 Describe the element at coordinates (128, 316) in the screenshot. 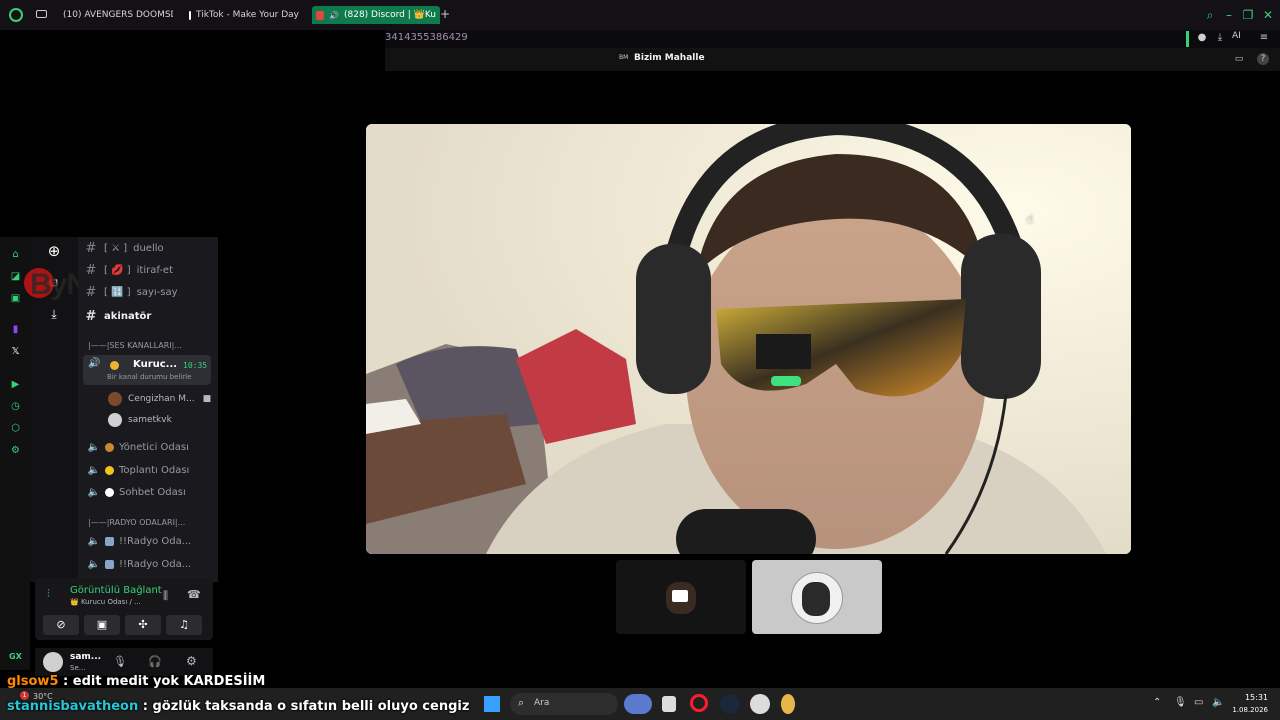

I see `channel-label: akinatör` at that location.